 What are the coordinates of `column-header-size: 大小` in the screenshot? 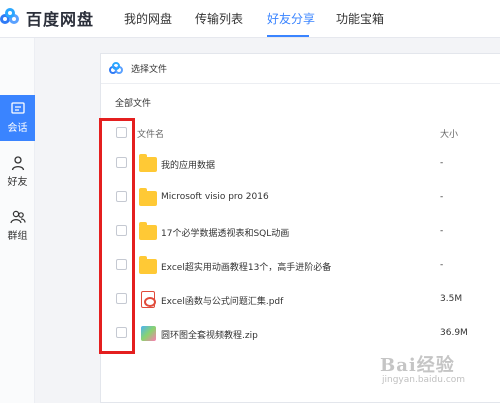 It's located at (449, 133).